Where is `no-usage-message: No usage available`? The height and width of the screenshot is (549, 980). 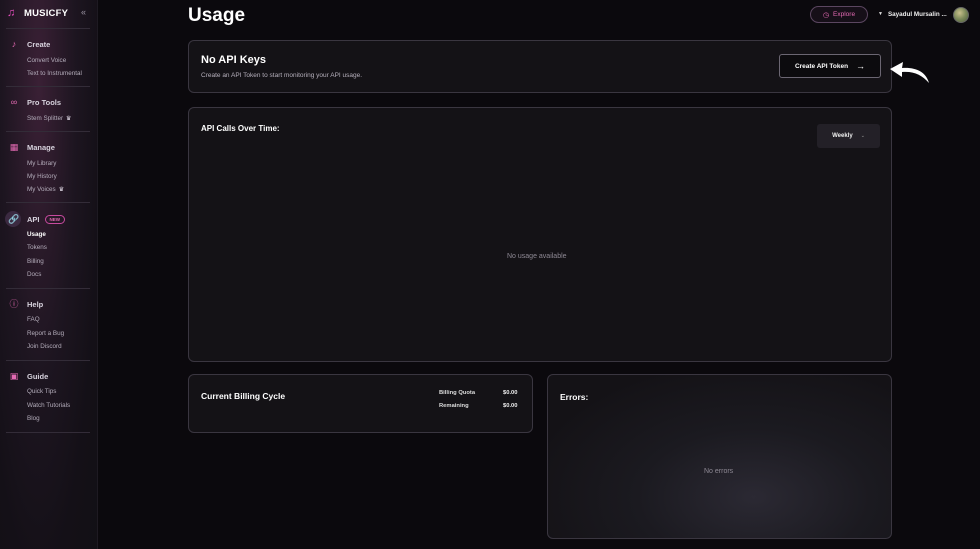 no-usage-message: No usage available is located at coordinates (537, 256).